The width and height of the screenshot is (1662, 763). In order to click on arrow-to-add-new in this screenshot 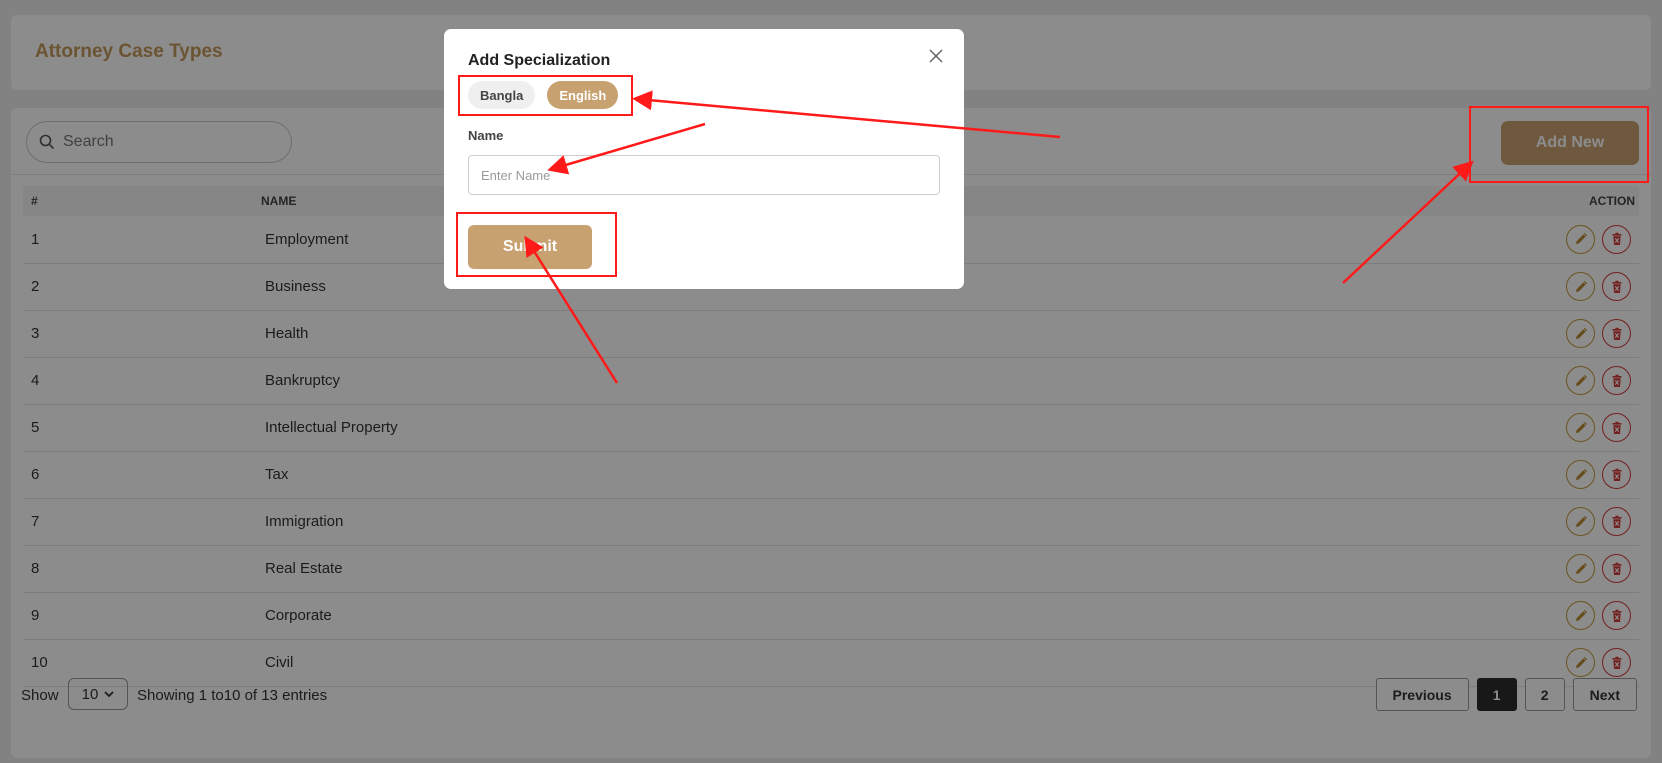, I will do `click(1408, 222)`.